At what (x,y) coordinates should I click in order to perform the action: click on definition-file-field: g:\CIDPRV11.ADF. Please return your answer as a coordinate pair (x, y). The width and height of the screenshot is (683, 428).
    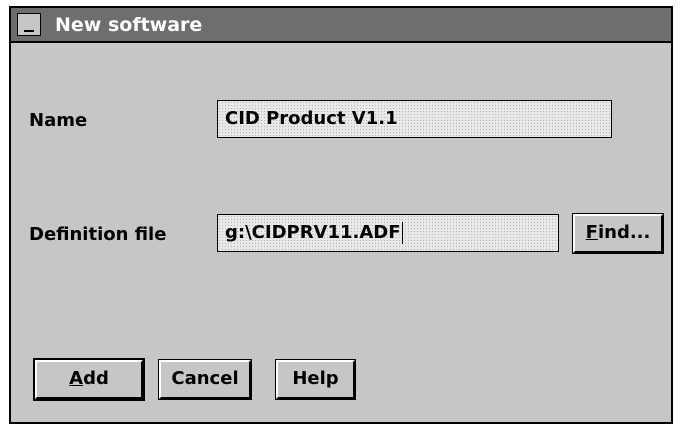
    Looking at the image, I should click on (388, 233).